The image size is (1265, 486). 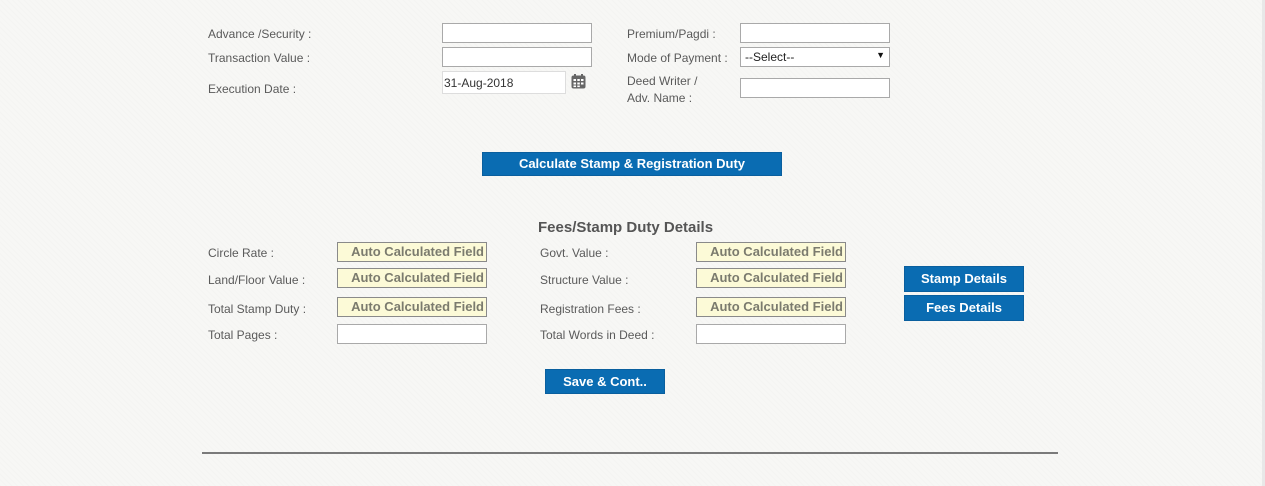 I want to click on circle-rate-field: Auto Calculated Field, so click(x=412, y=252).